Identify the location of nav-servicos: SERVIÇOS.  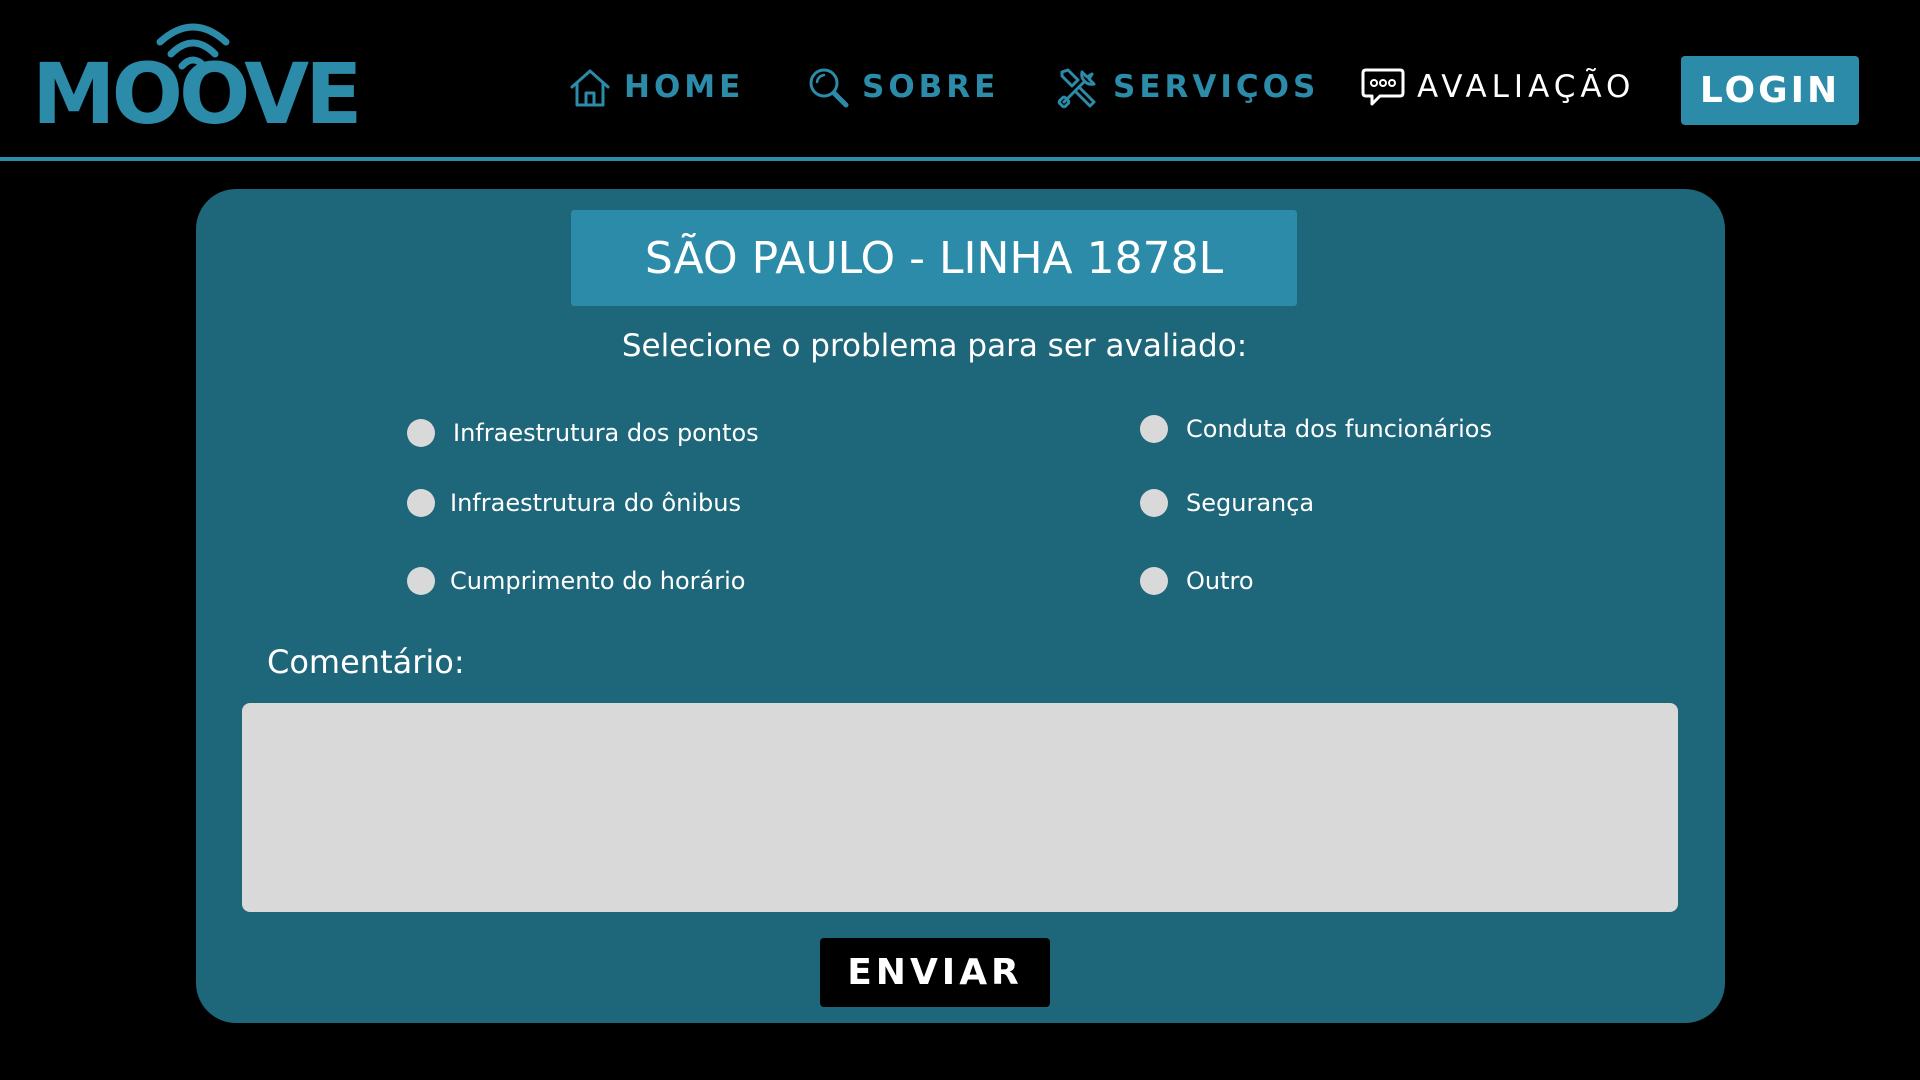
(1187, 87).